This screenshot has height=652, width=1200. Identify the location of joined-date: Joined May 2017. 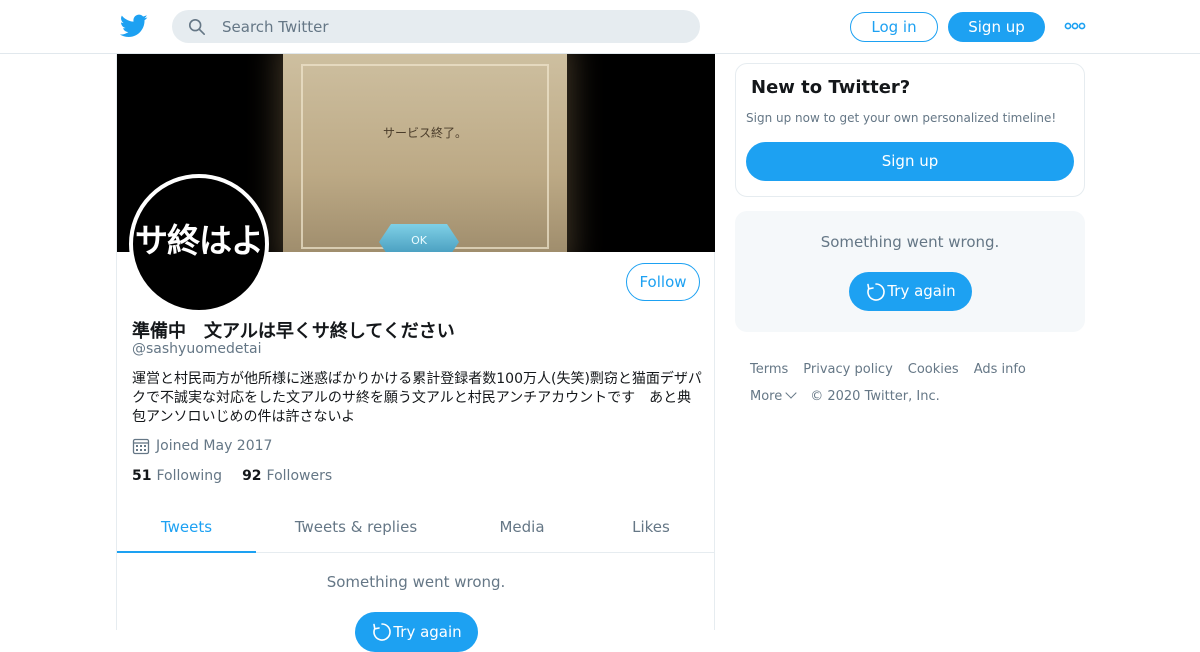
(202, 446).